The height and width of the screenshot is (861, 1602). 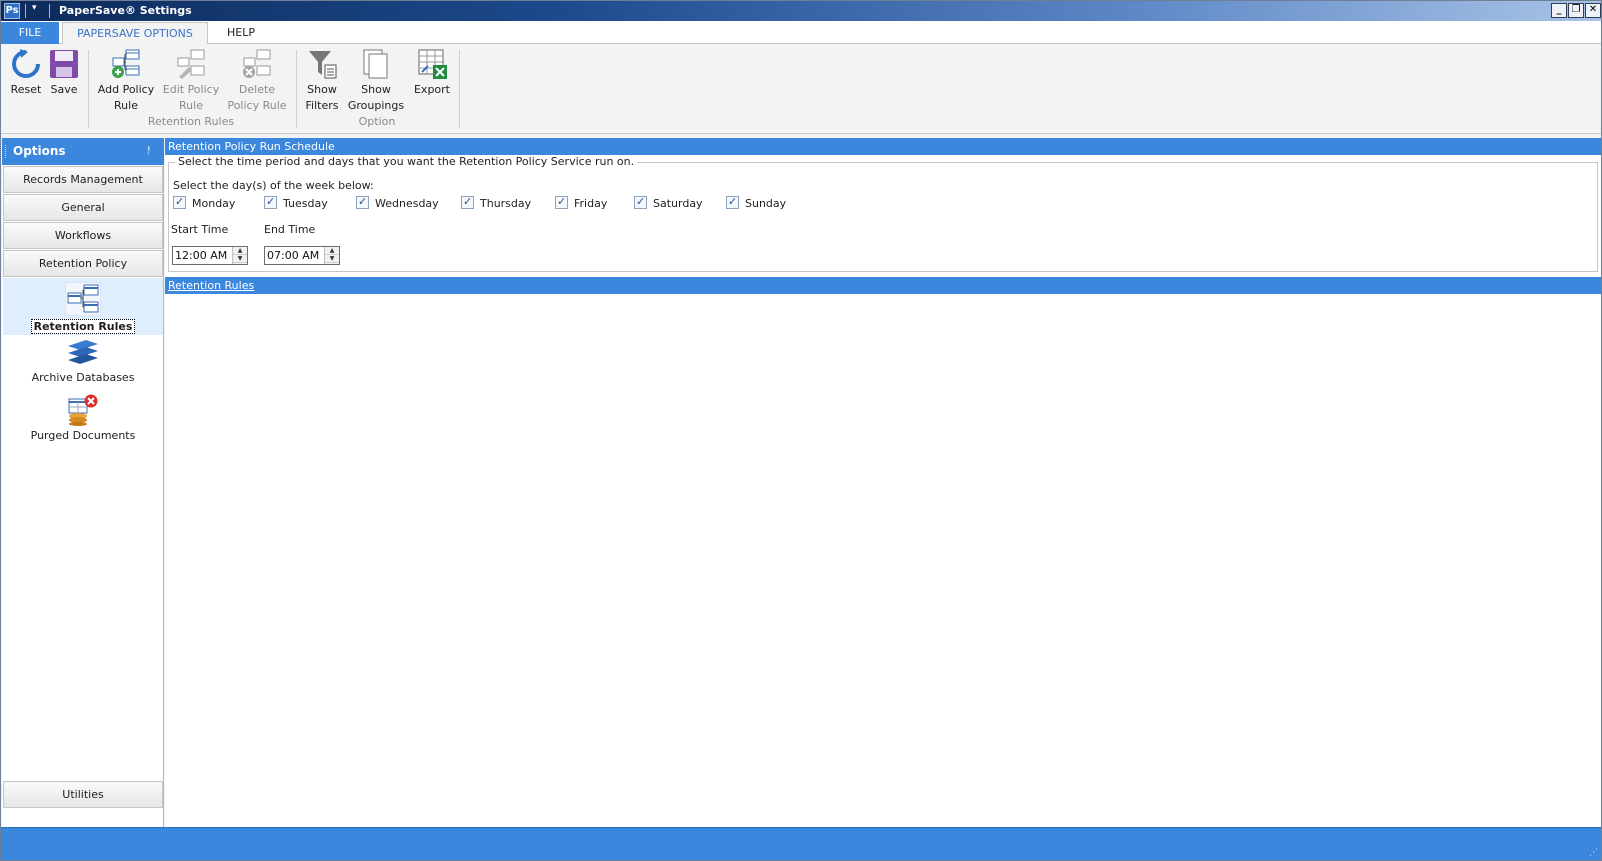 What do you see at coordinates (273, 185) in the screenshot?
I see `days-prompt: Select the day(s) of the week below:` at bounding box center [273, 185].